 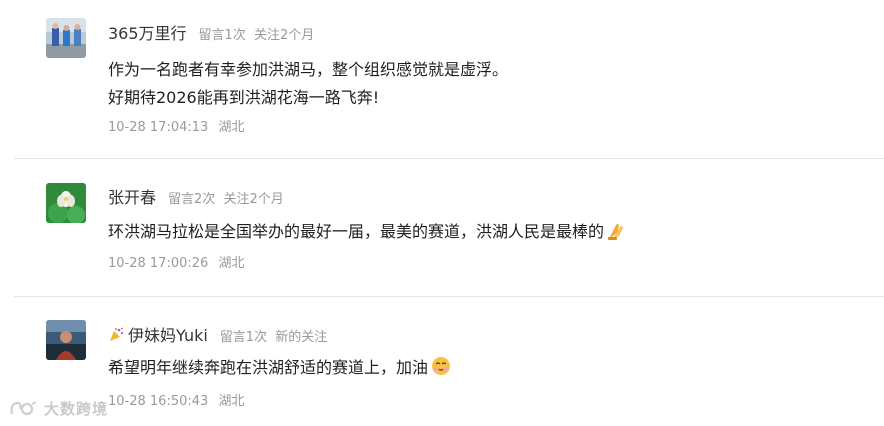 I want to click on time-text: 10-28 17:04:13, so click(x=158, y=127).